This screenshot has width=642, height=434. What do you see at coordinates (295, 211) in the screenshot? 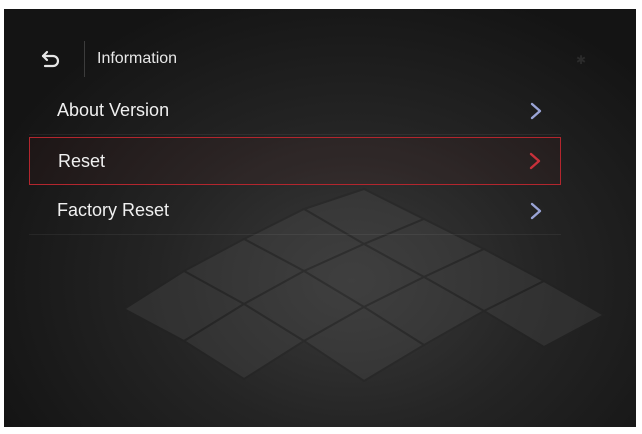
I see `menu-item-factory-reset: Factory Reset` at bounding box center [295, 211].